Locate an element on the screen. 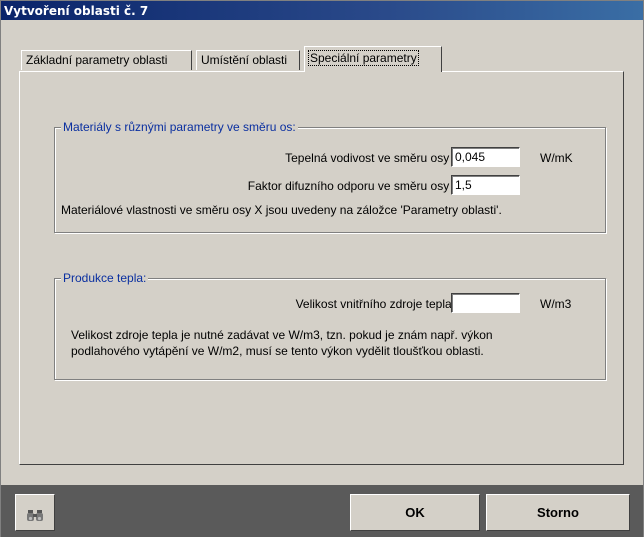 The width and height of the screenshot is (644, 537). window-title: Vytvoření oblasti č. 7 is located at coordinates (76, 11).